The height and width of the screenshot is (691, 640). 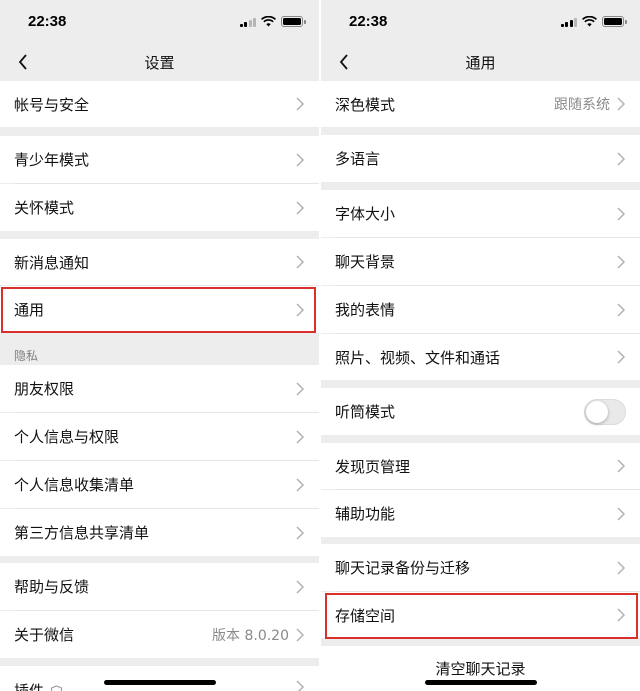 I want to click on item-label: 第三方信息共享清单, so click(x=82, y=533).